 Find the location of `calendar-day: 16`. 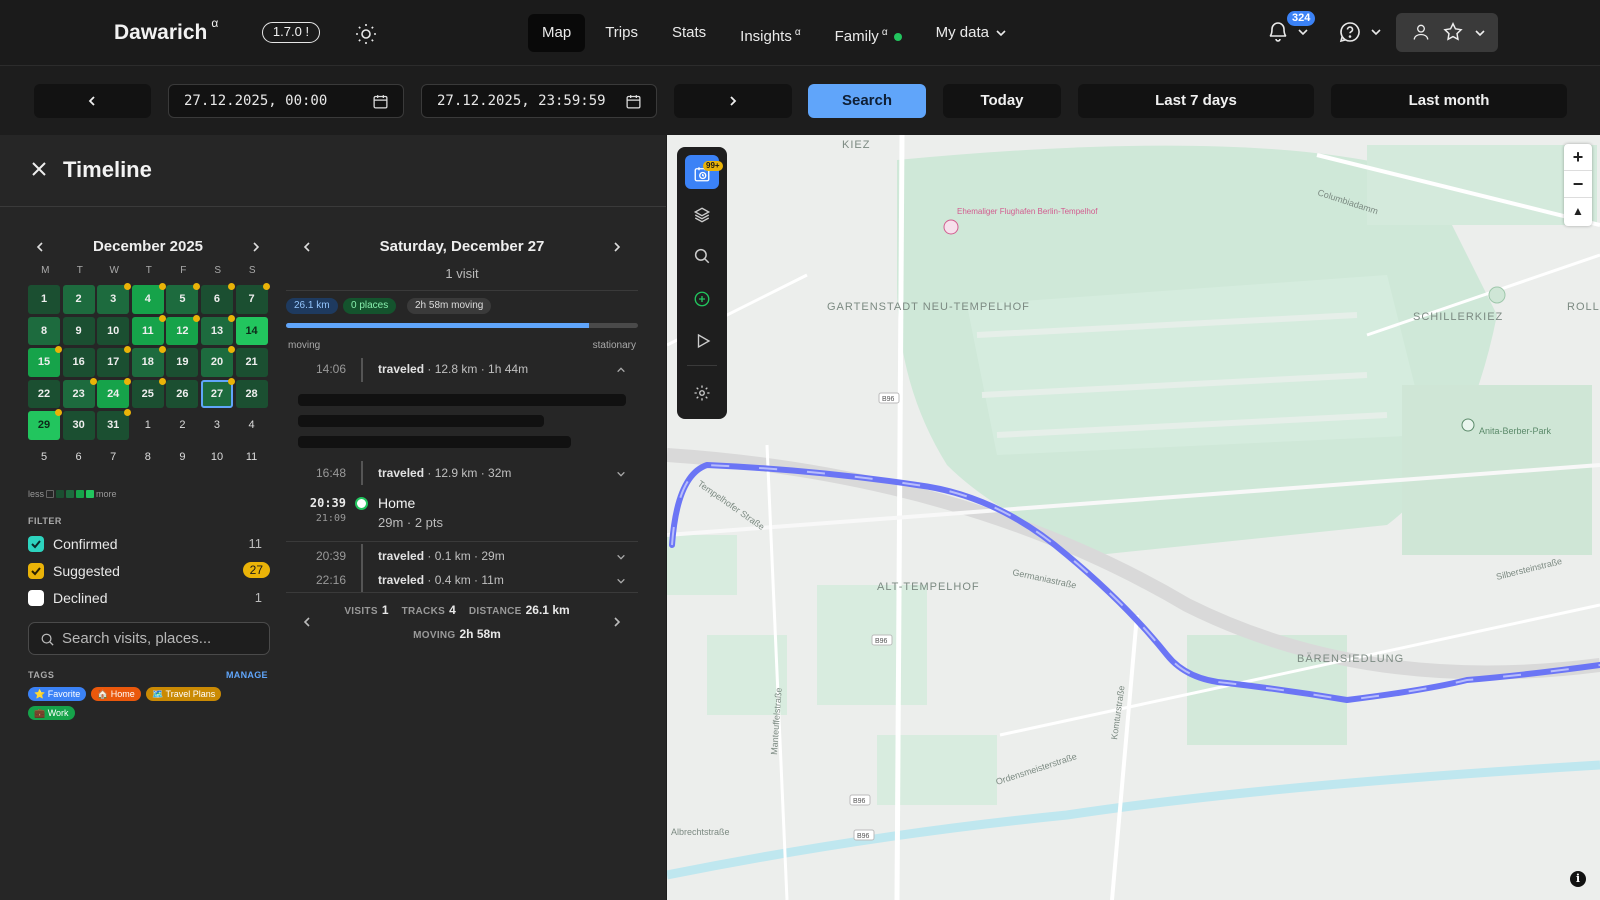

calendar-day: 16 is located at coordinates (78, 362).